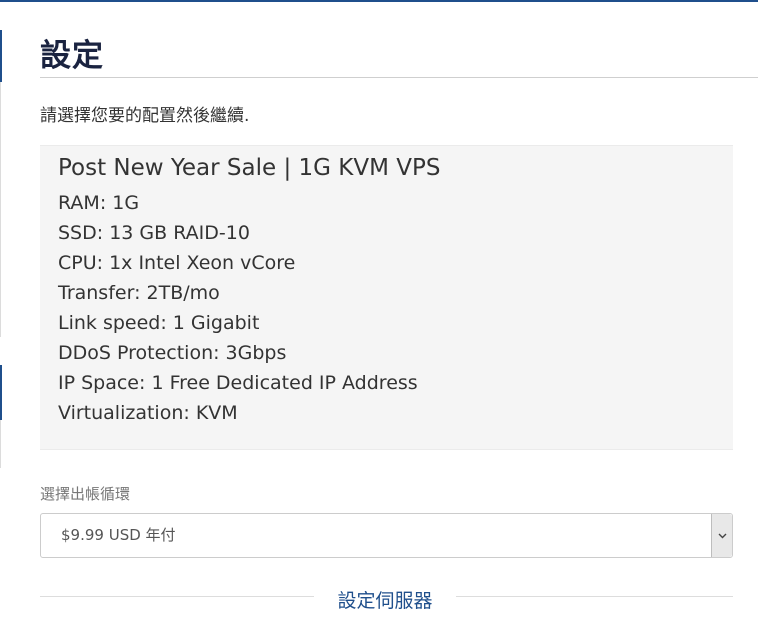 This screenshot has height=630, width=758. What do you see at coordinates (99, 203) in the screenshot?
I see `spec-item: RAM: 1G` at bounding box center [99, 203].